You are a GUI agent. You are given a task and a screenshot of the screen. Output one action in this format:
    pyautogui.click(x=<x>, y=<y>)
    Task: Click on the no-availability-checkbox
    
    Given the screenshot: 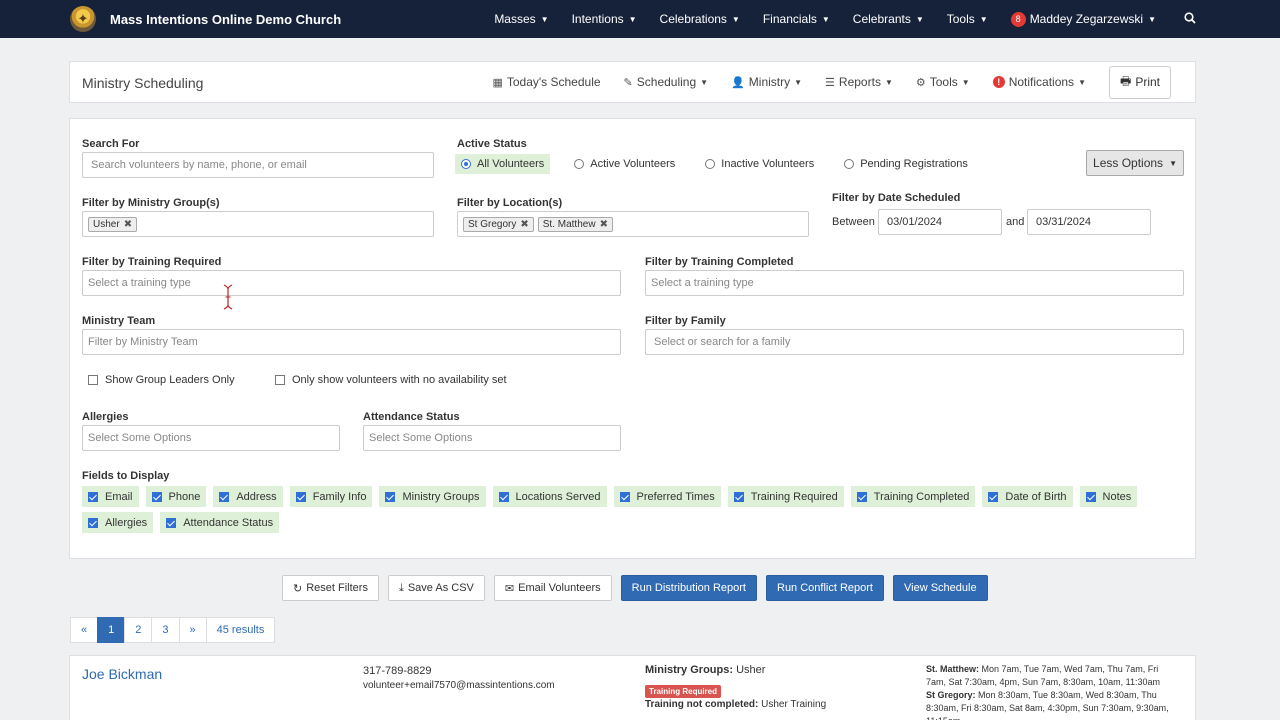 What is the action you would take?
    pyautogui.click(x=280, y=380)
    